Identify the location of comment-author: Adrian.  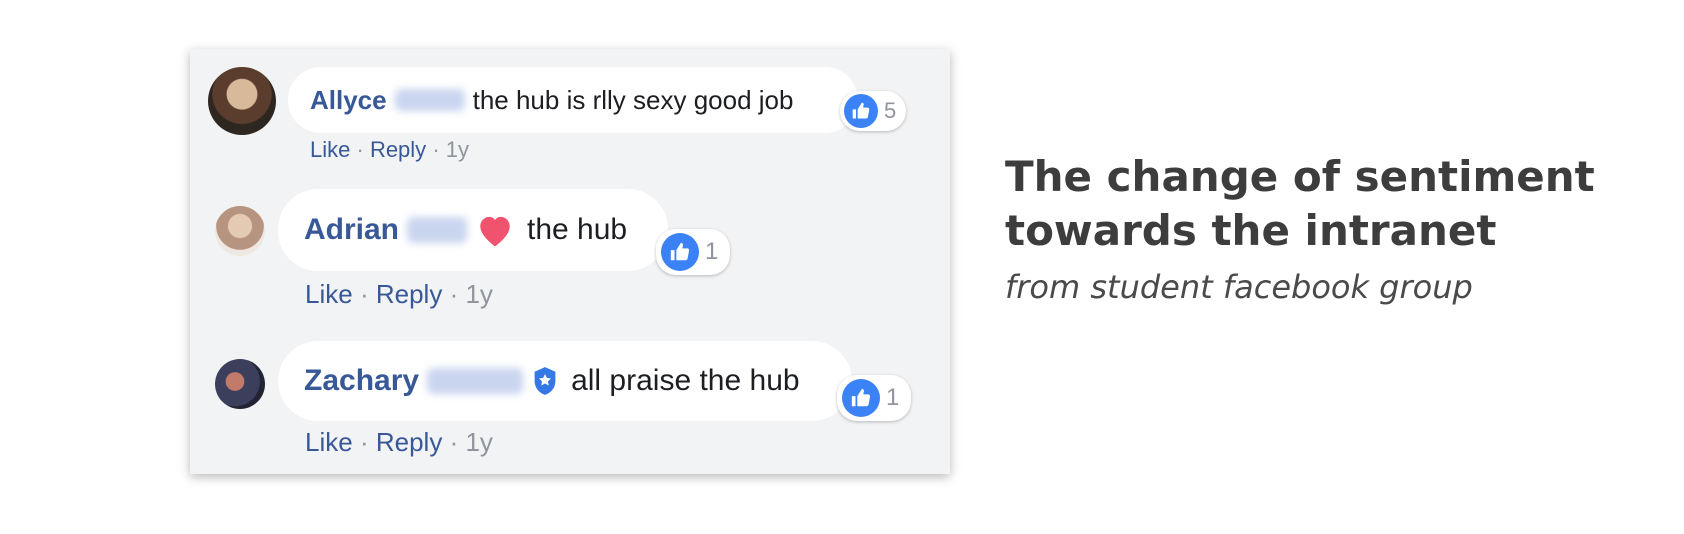
(351, 230).